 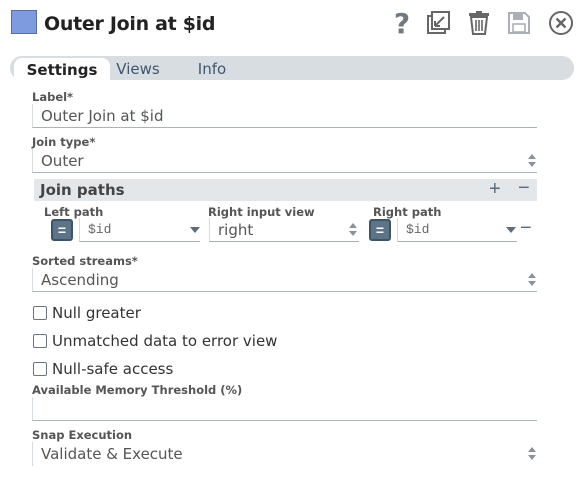 What do you see at coordinates (165, 341) in the screenshot?
I see `unmatched-data-label: Unmatched data to error view` at bounding box center [165, 341].